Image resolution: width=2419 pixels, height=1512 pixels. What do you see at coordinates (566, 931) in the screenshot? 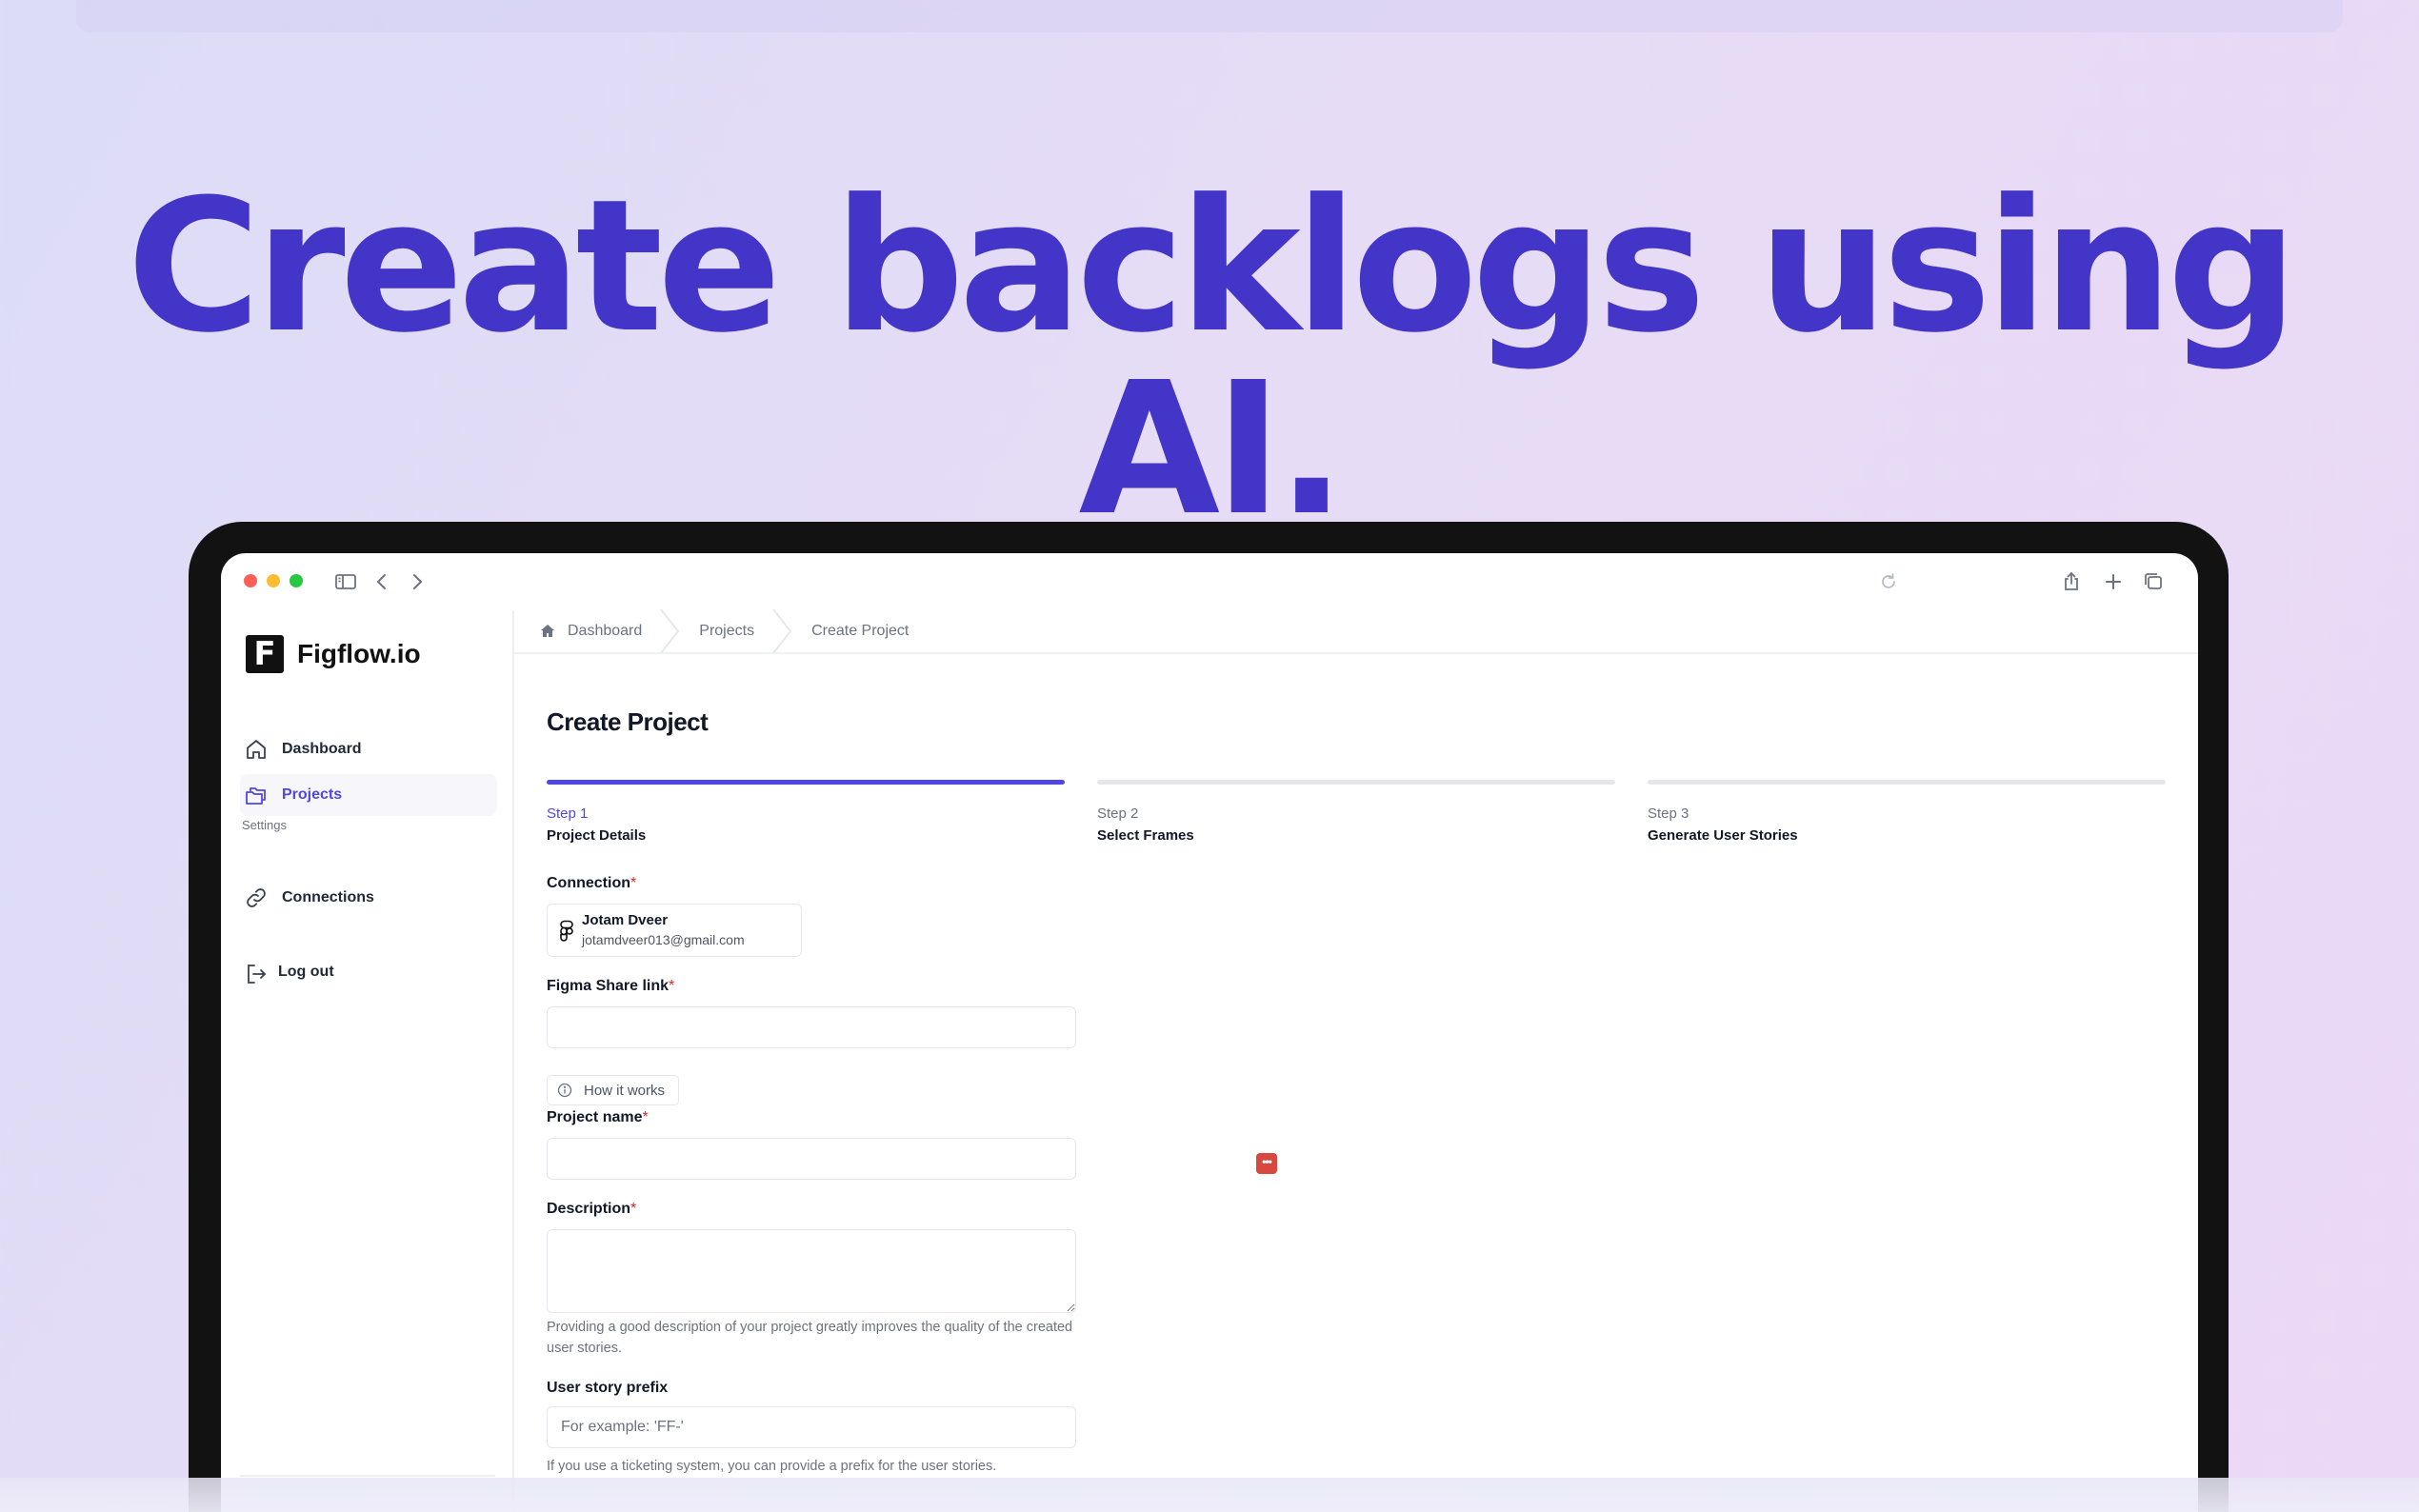
I see `figma-icon` at bounding box center [566, 931].